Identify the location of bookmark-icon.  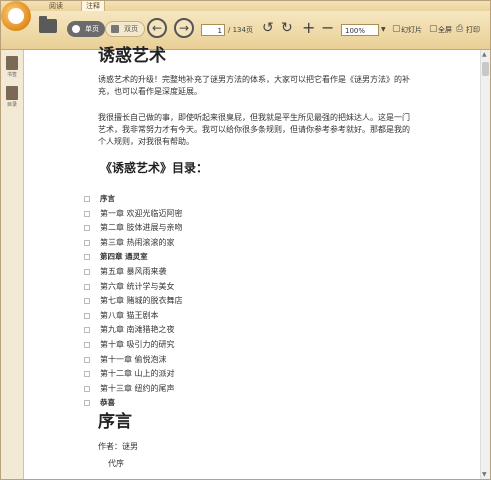
(12, 63).